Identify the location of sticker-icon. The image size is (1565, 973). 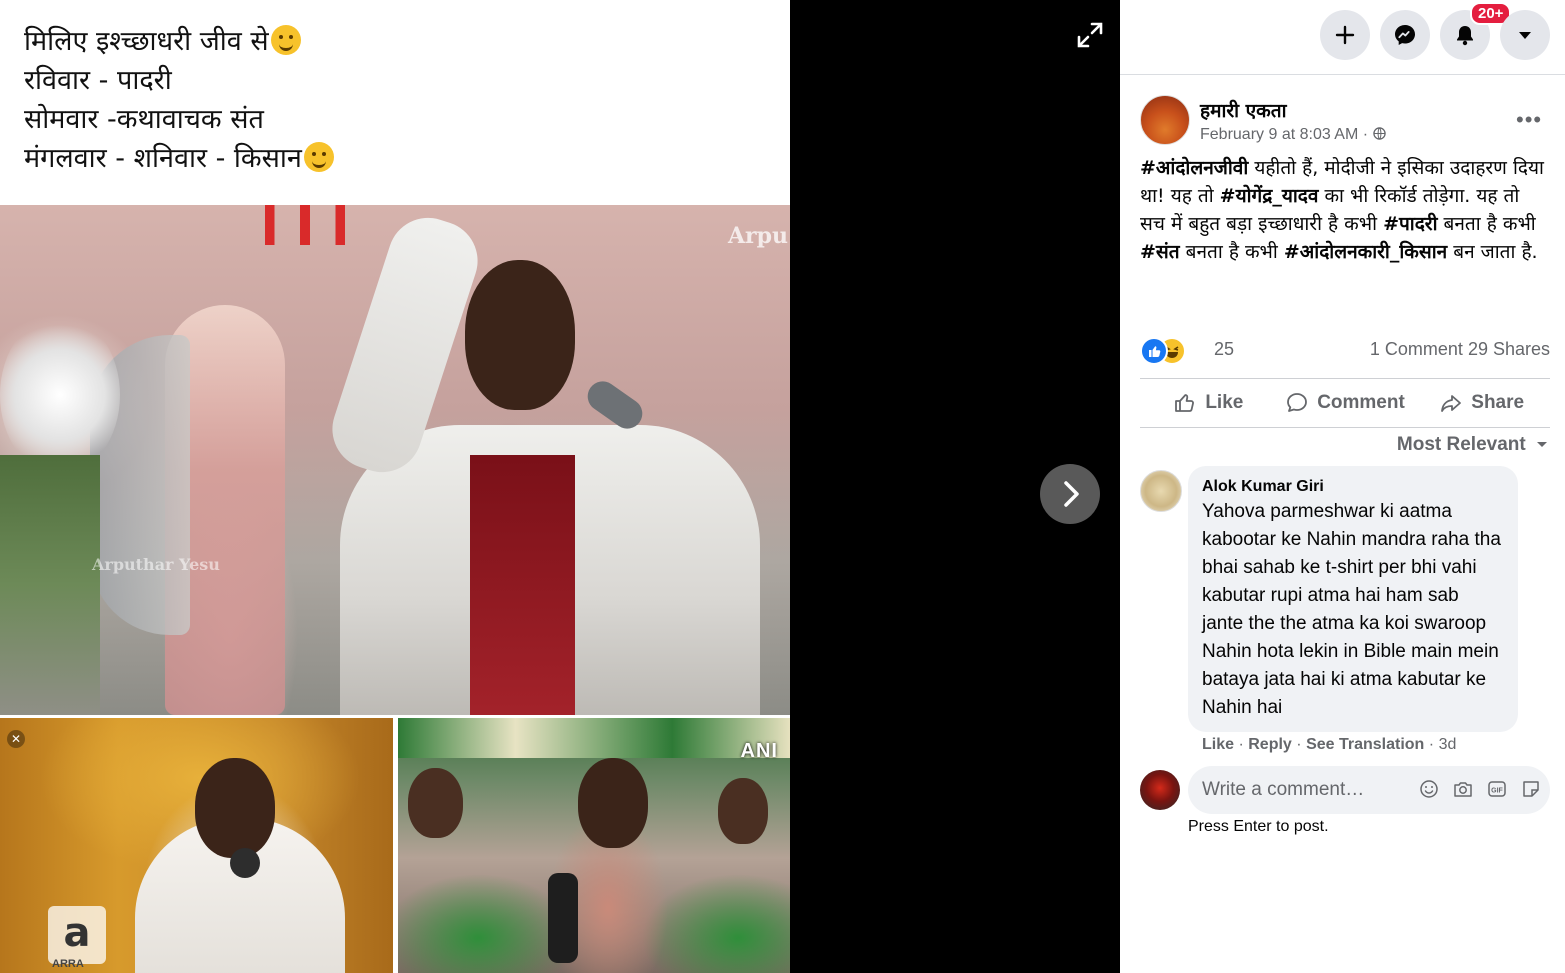
(1531, 789).